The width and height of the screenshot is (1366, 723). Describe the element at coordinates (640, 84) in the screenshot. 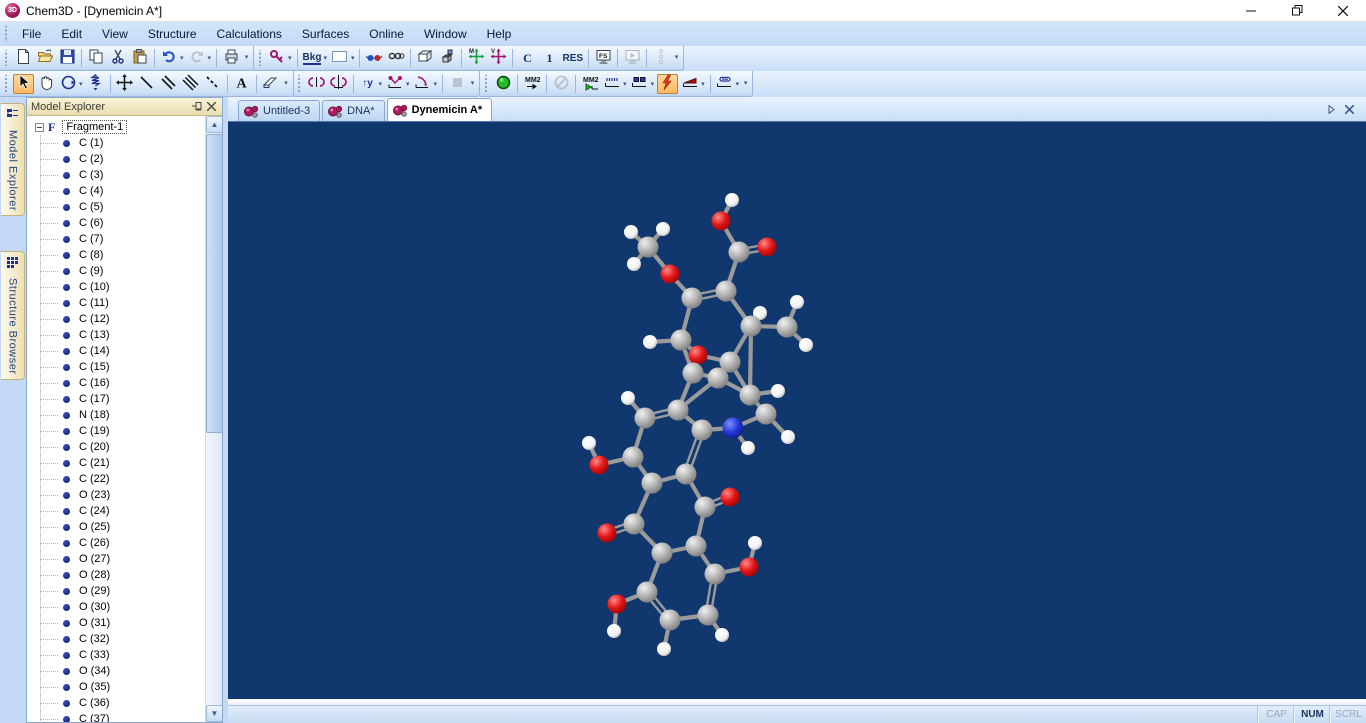

I see `charges-tool` at that location.